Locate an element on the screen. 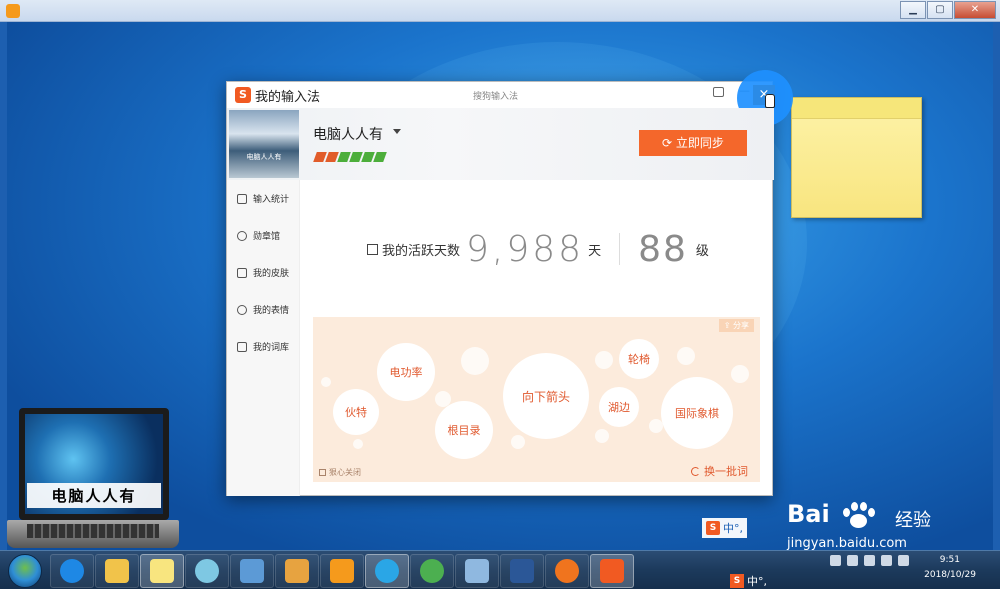  sidebar-item-label: 我的皮肤 is located at coordinates (271, 274).